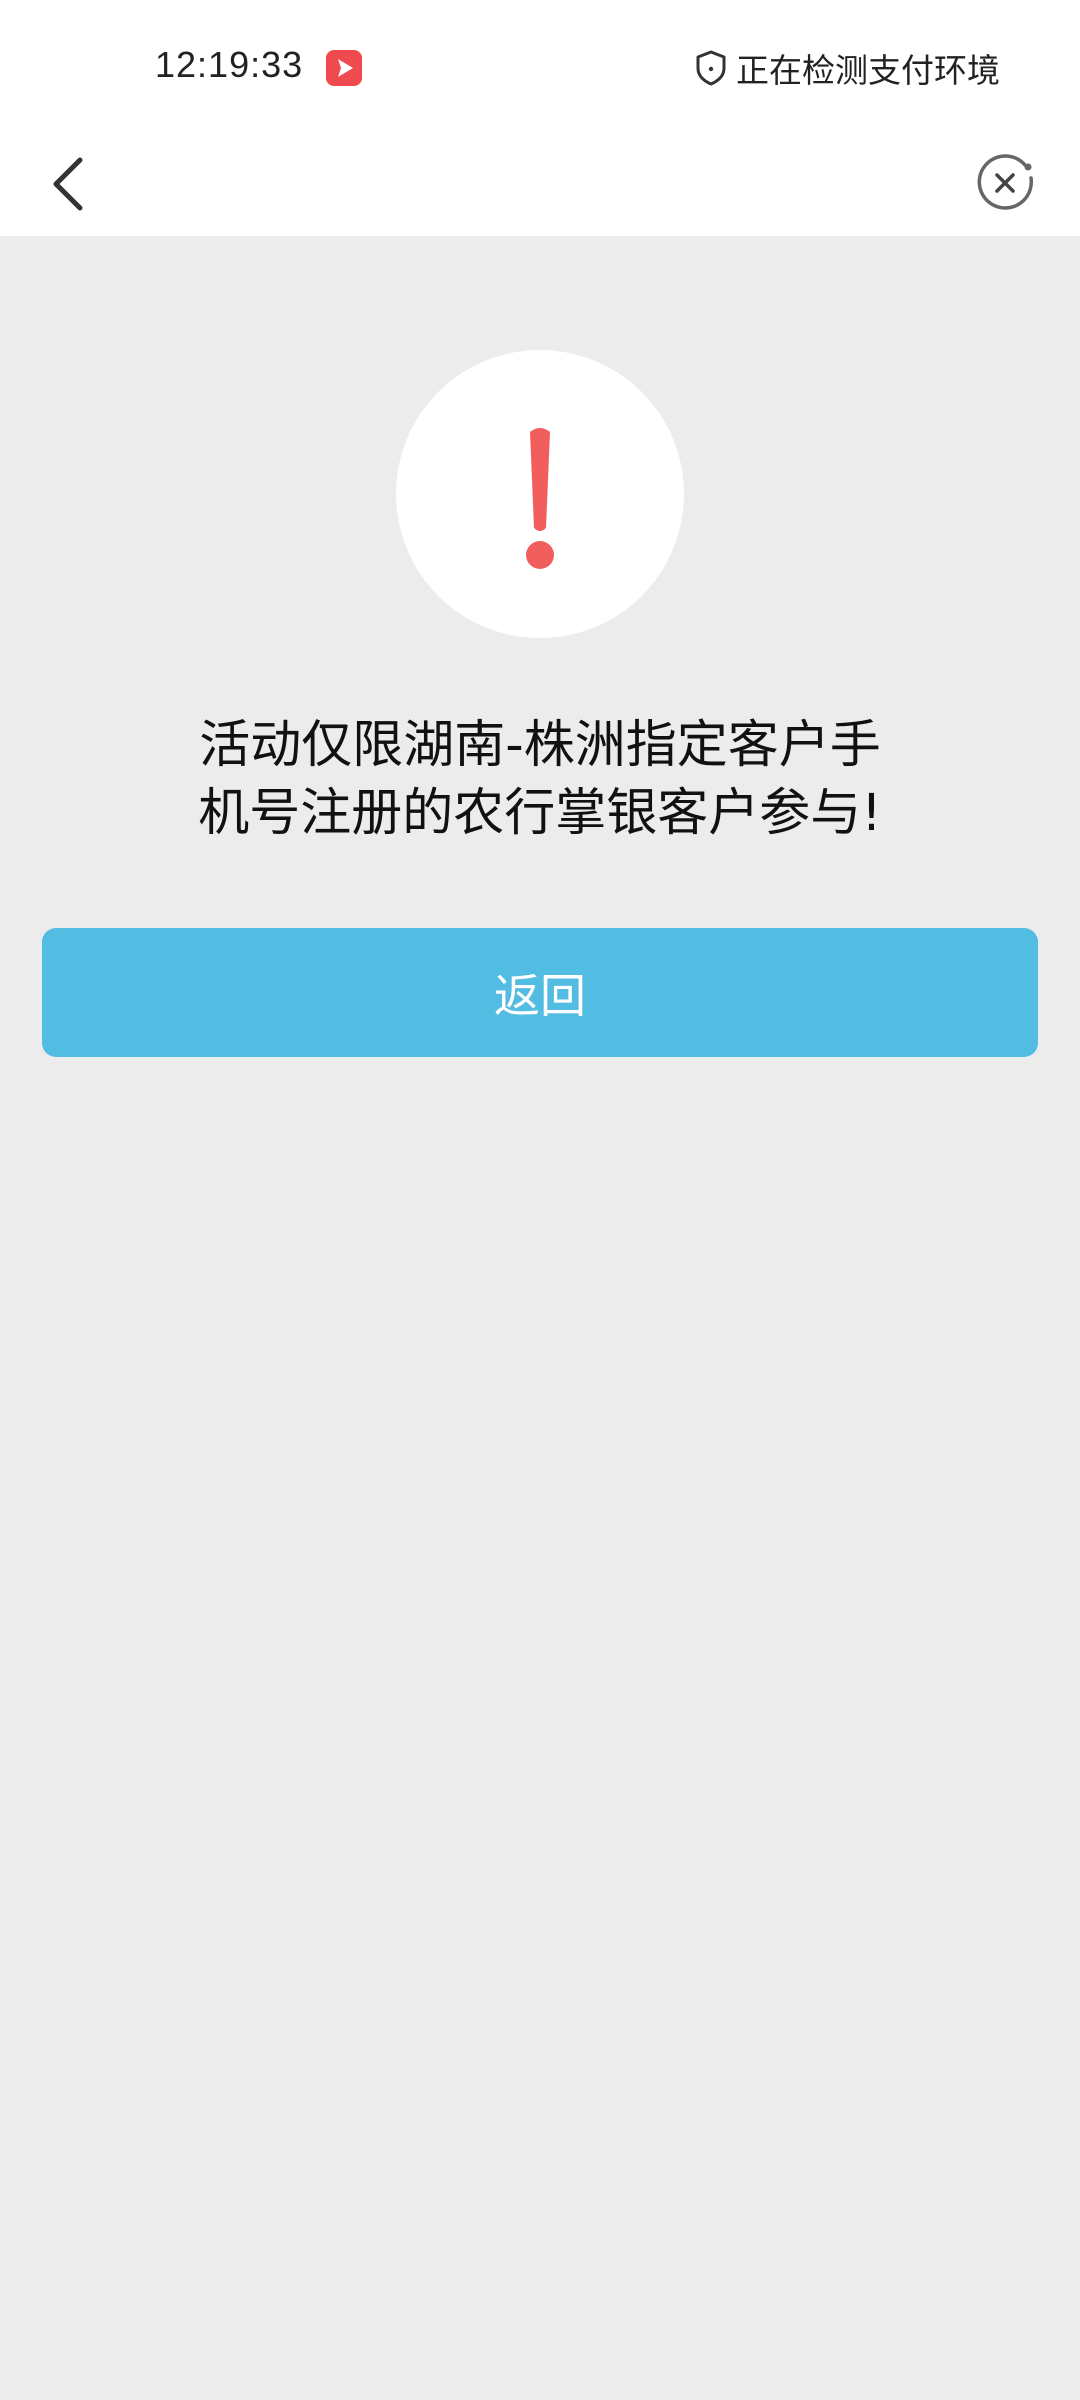 This screenshot has width=1080, height=2400. I want to click on status-time: 12:19:33, so click(229, 64).